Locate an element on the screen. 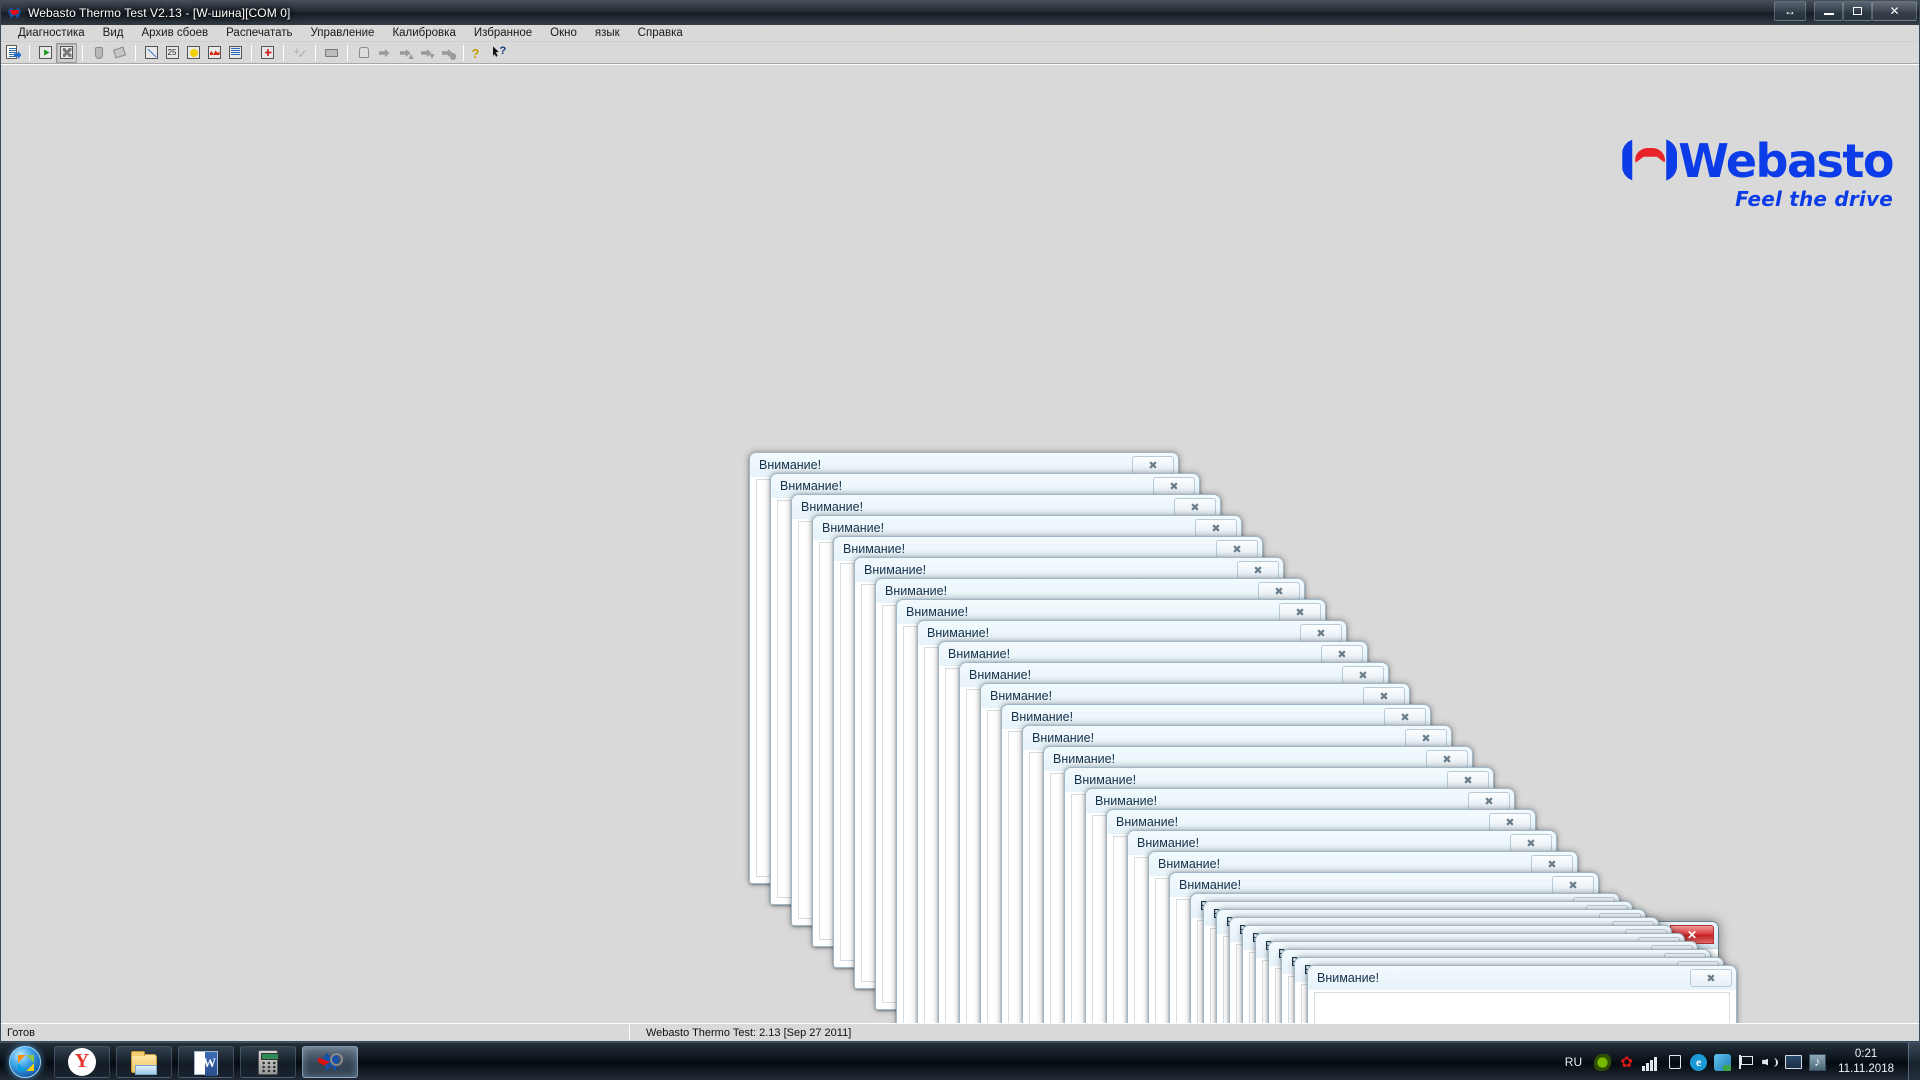 This screenshot has height=1080, width=1920. help-icon: ? is located at coordinates (479, 53).